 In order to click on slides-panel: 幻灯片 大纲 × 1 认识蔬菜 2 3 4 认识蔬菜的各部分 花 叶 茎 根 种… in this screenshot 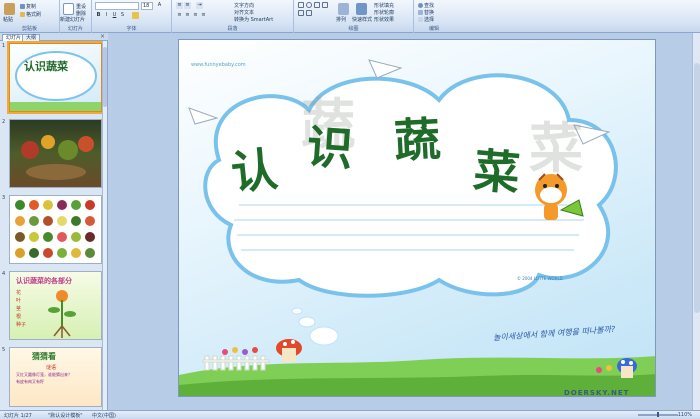, I will do `click(54, 221)`.